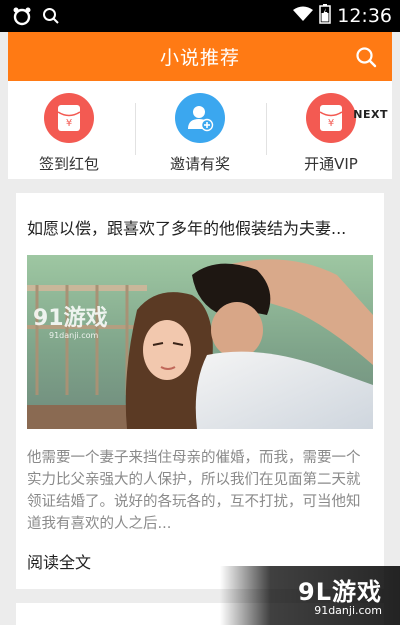  I want to click on image-watermark: 91游戏, so click(70, 318).